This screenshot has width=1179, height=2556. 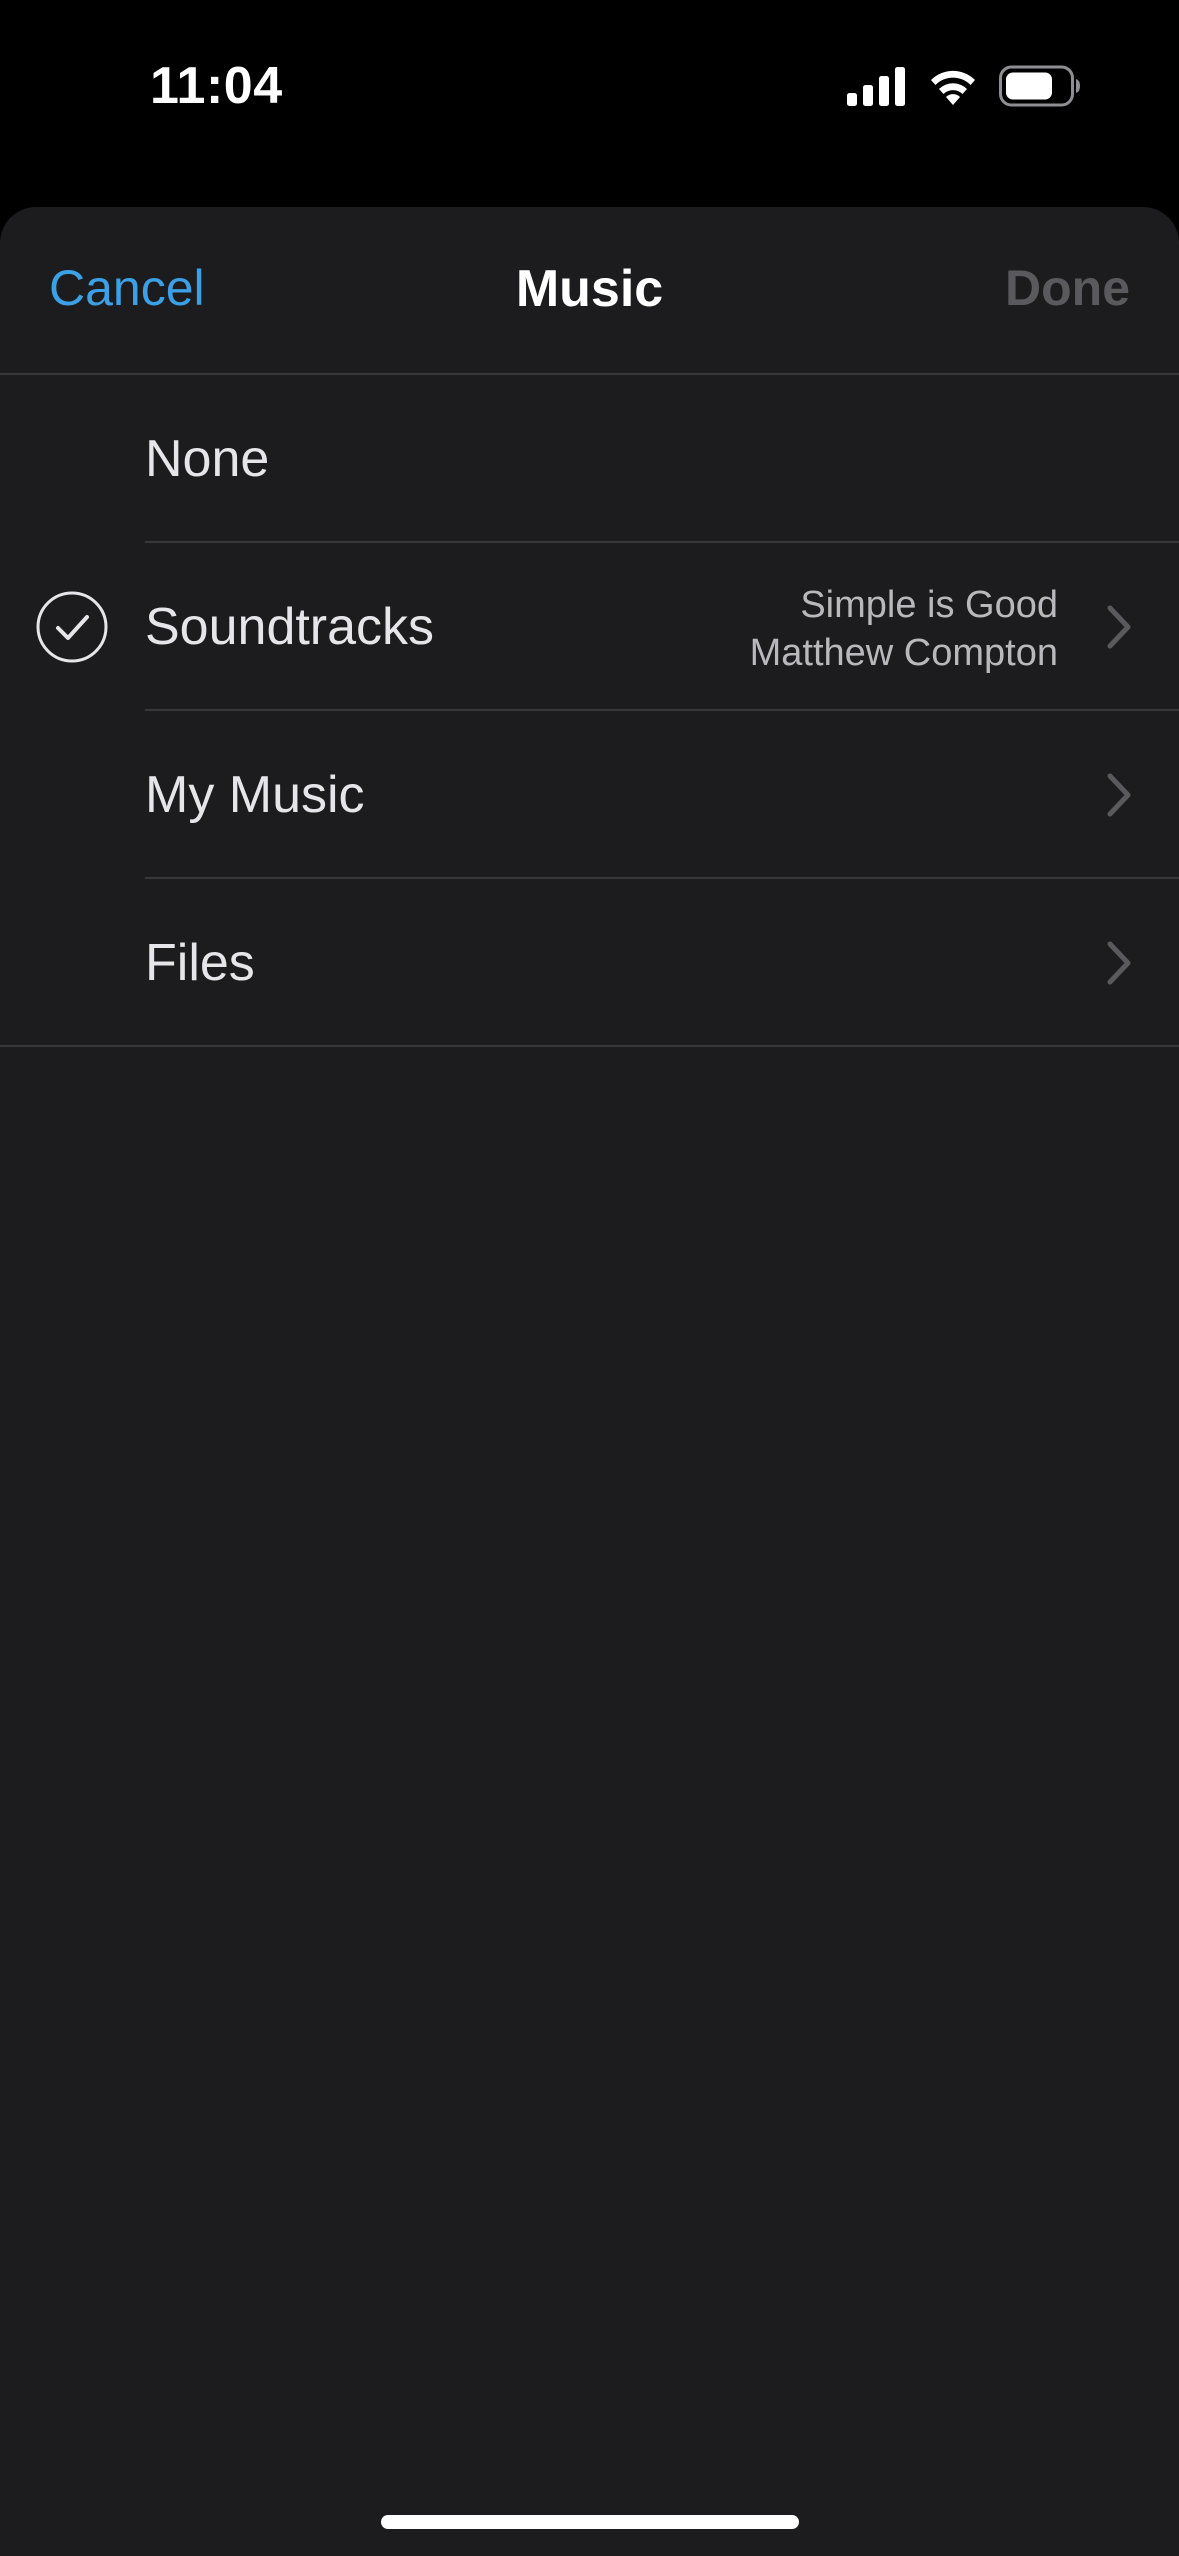 What do you see at coordinates (1039, 86) in the screenshot?
I see `battery-icon` at bounding box center [1039, 86].